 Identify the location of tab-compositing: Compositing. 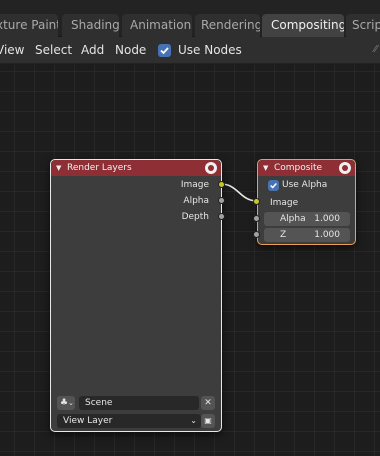
(303, 25).